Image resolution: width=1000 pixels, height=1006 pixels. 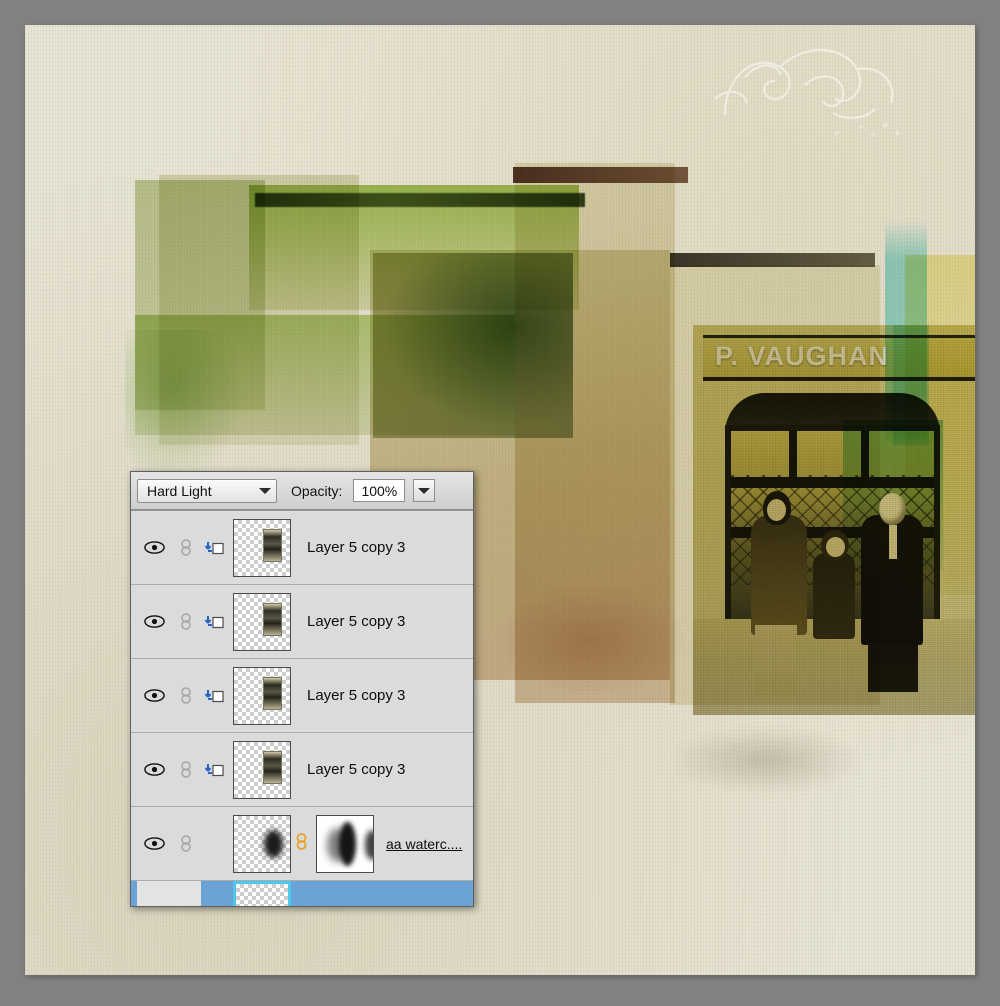 I want to click on blend-mode-dropdown: Hard Light, so click(x=207, y=490).